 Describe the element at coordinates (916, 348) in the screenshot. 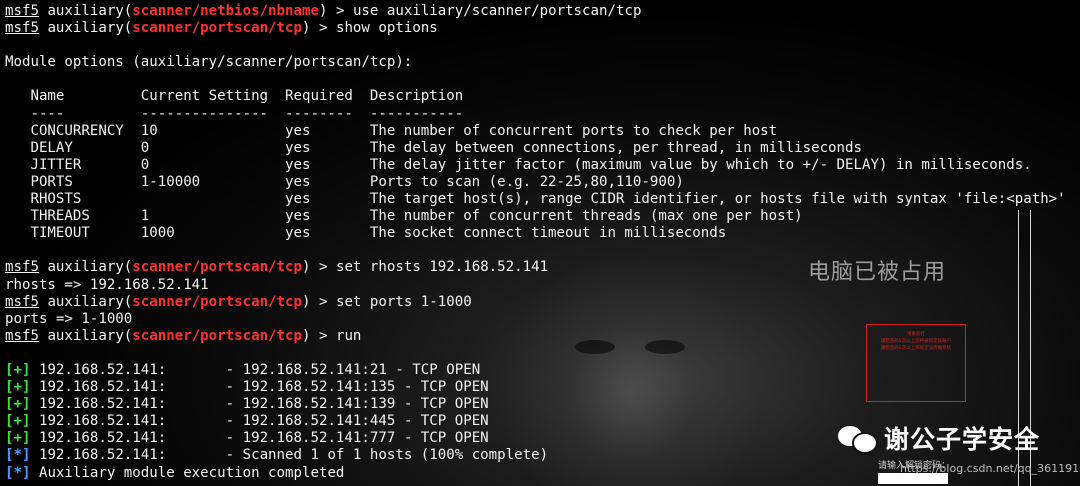

I see `lock-warning-line: 输错密码5次以上将锁定该终端系统` at that location.